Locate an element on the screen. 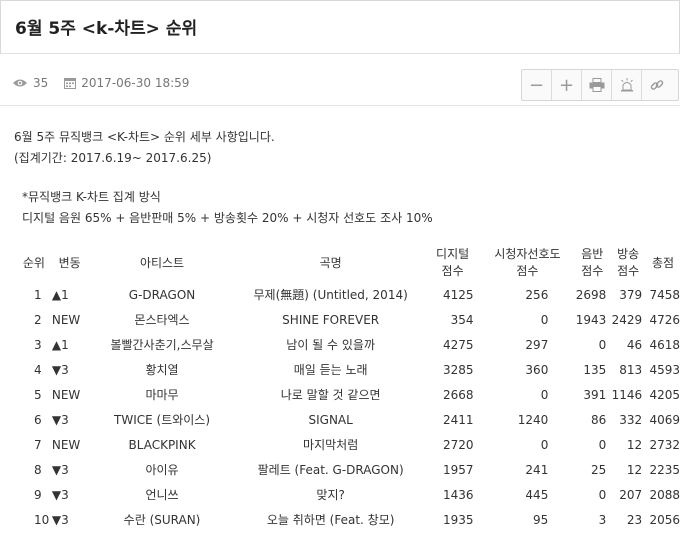  cell-song: 남이 될 수 있을까 is located at coordinates (331, 345).